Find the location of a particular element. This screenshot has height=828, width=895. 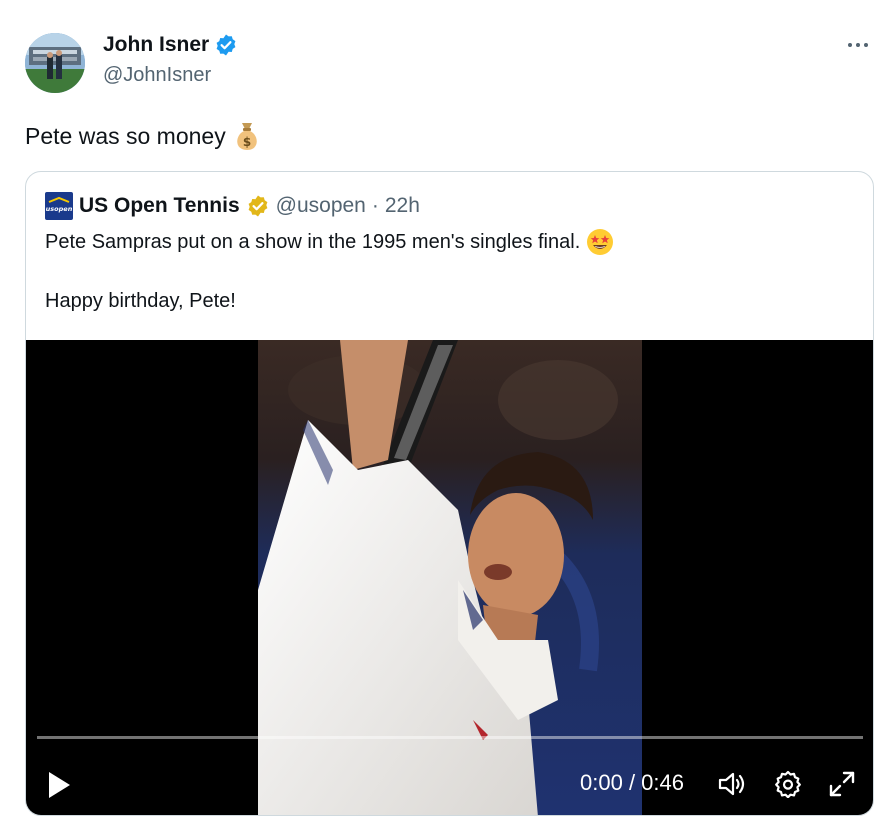

tweet-text-content: Pete was so money is located at coordinates (125, 136).